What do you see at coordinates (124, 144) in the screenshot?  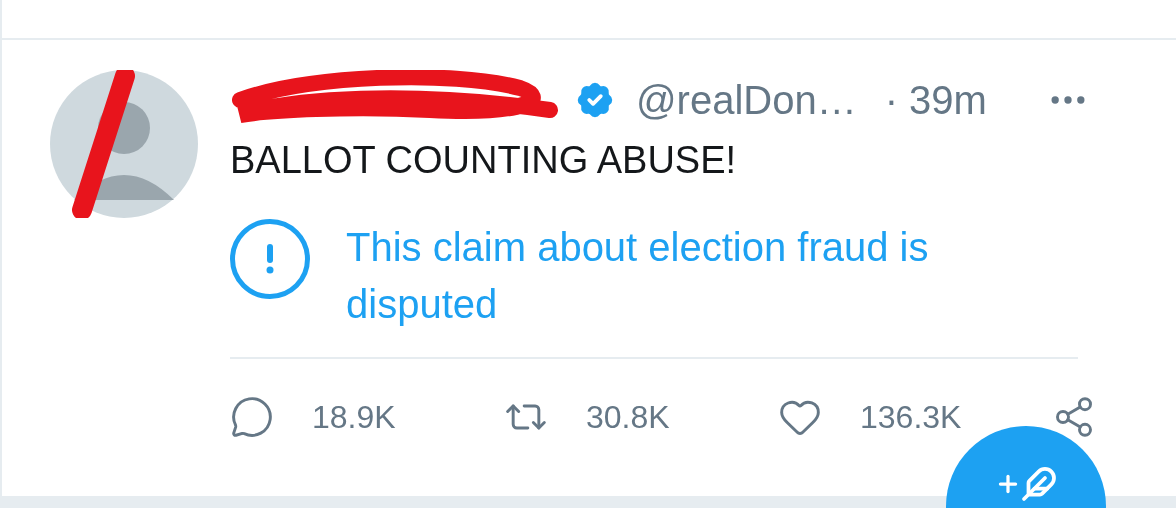 I see `avatar` at bounding box center [124, 144].